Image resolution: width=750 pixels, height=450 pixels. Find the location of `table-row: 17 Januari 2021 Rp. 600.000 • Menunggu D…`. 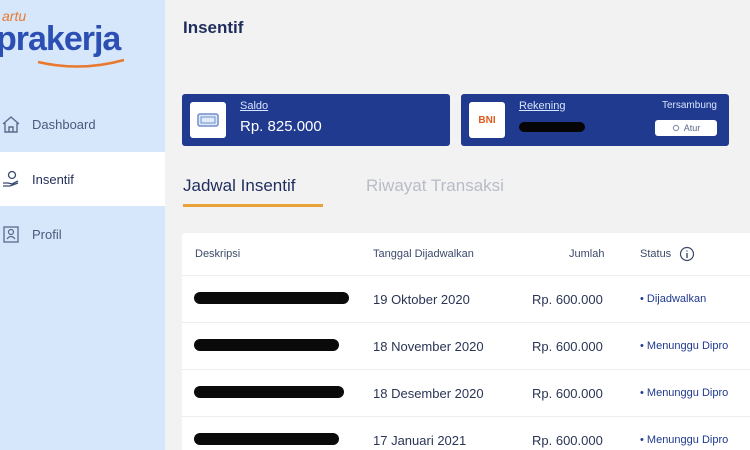

table-row: 17 Januari 2021 Rp. 600.000 • Menunggu D… is located at coordinates (466, 433).